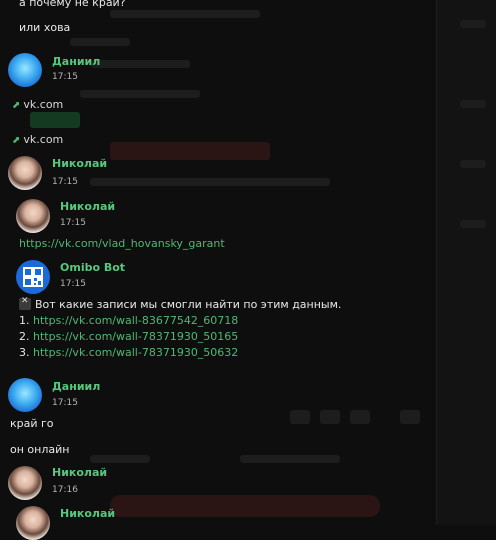 The image size is (496, 540). What do you see at coordinates (135, 352) in the screenshot?
I see `result-link: https://vk.com/wall-78371930_50632` at bounding box center [135, 352].